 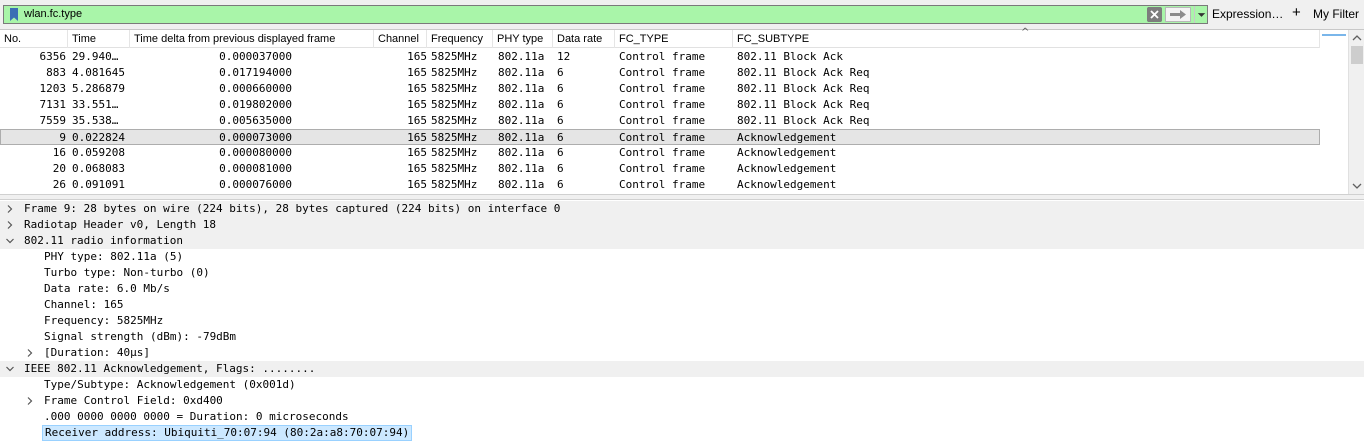 What do you see at coordinates (107, 288) in the screenshot?
I see `detail-tree-label: Data rate: 6.0 Mb/s` at bounding box center [107, 288].